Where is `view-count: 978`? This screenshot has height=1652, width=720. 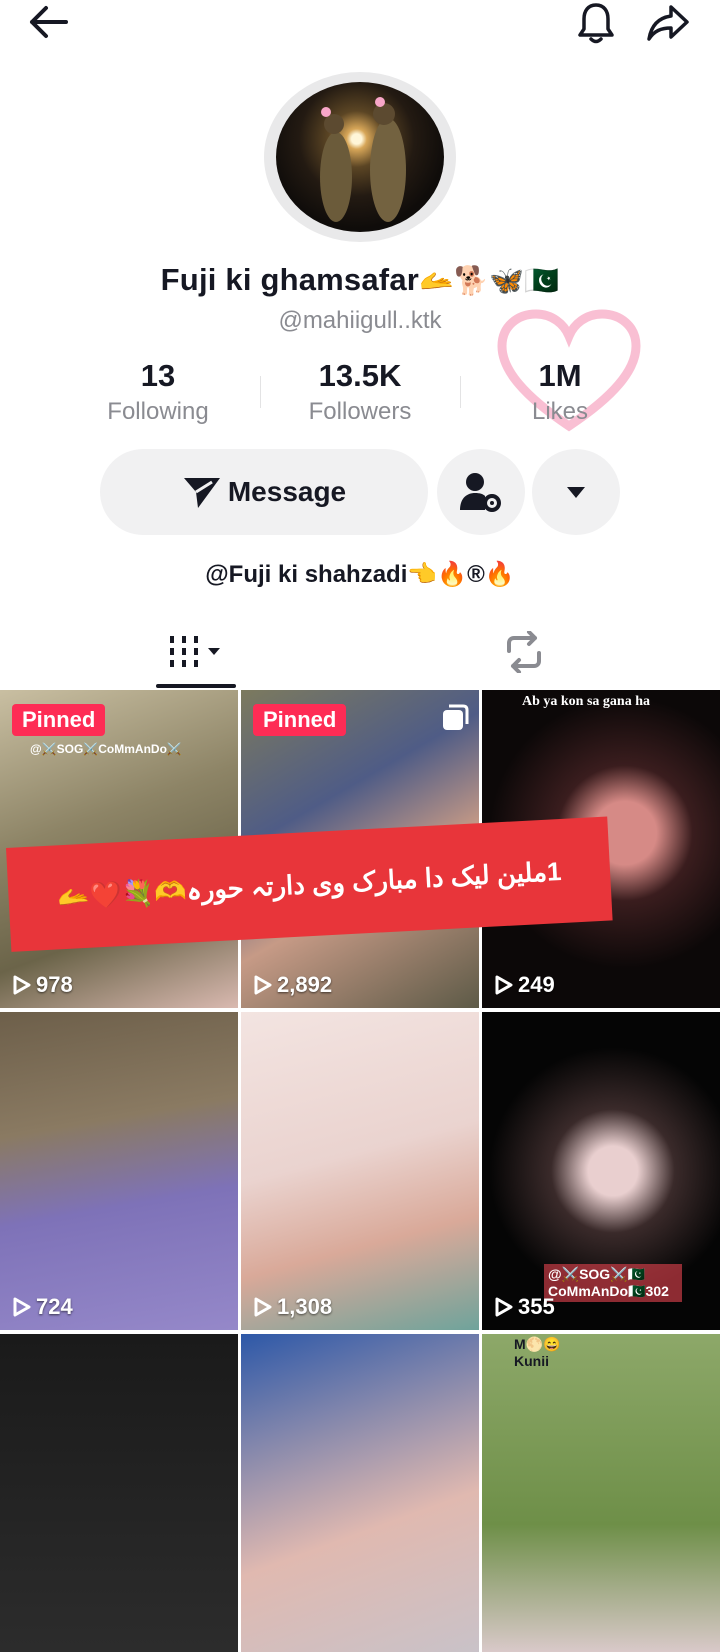 view-count: 978 is located at coordinates (42, 985).